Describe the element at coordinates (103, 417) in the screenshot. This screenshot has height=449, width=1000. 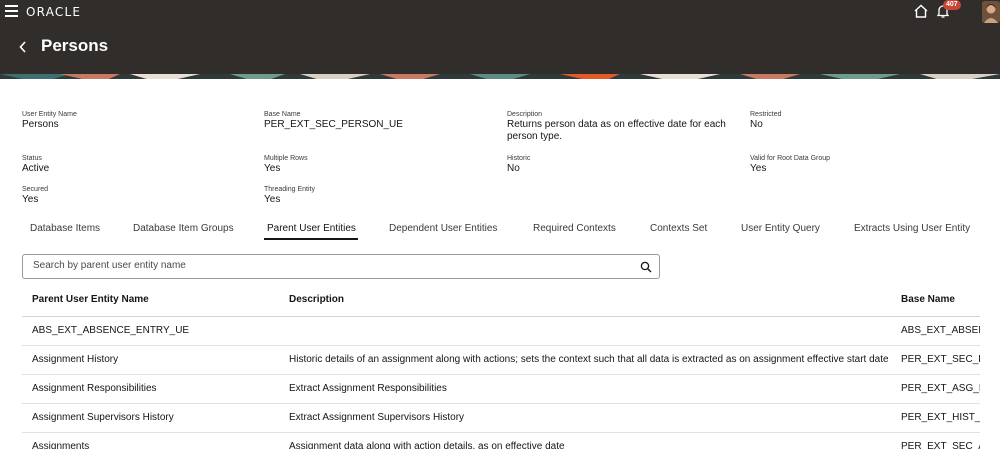
I see `cell-name: Assignment Supervisors History` at that location.